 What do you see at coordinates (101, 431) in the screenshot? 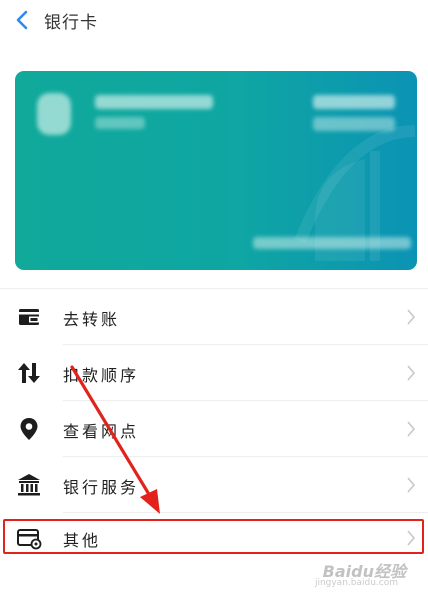
I see `menu-item-label: 查看网点` at bounding box center [101, 431].